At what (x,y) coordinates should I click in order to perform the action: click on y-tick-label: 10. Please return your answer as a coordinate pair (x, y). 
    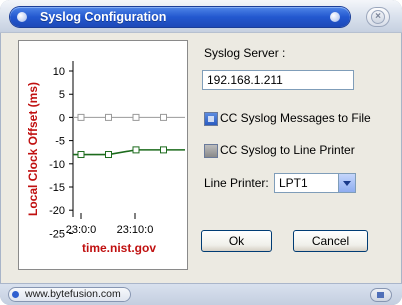
    Looking at the image, I should click on (59, 72).